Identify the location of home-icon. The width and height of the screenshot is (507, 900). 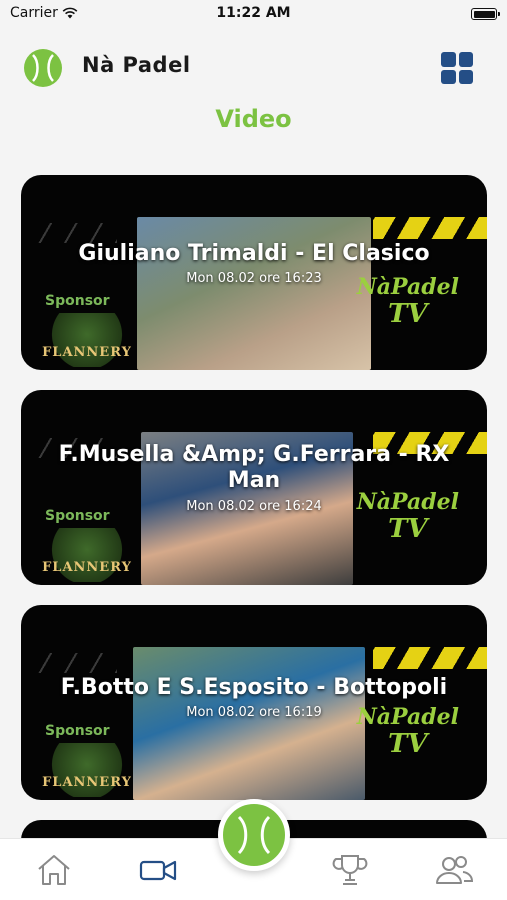
(54, 870).